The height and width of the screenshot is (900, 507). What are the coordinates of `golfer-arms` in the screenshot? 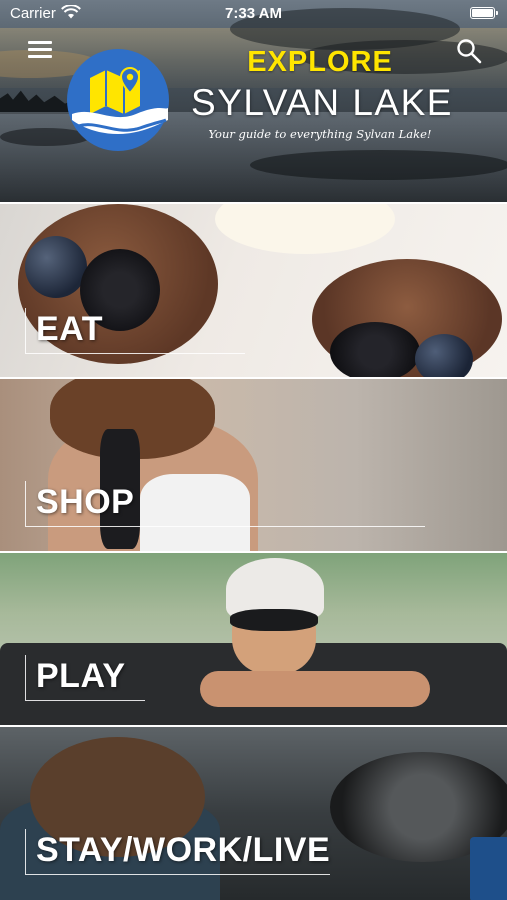 It's located at (315, 689).